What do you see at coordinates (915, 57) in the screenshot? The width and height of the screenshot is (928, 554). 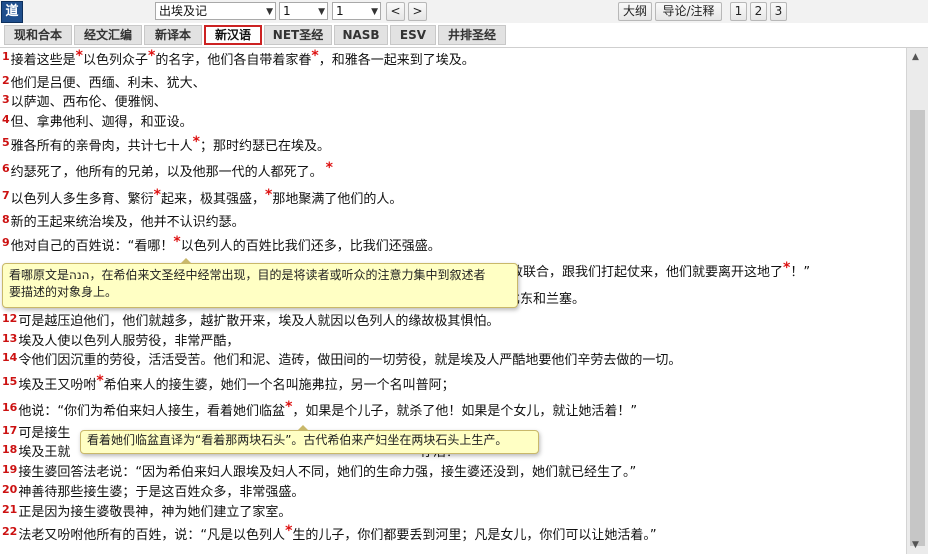 I see `scroll-up-icon: ▲` at bounding box center [915, 57].